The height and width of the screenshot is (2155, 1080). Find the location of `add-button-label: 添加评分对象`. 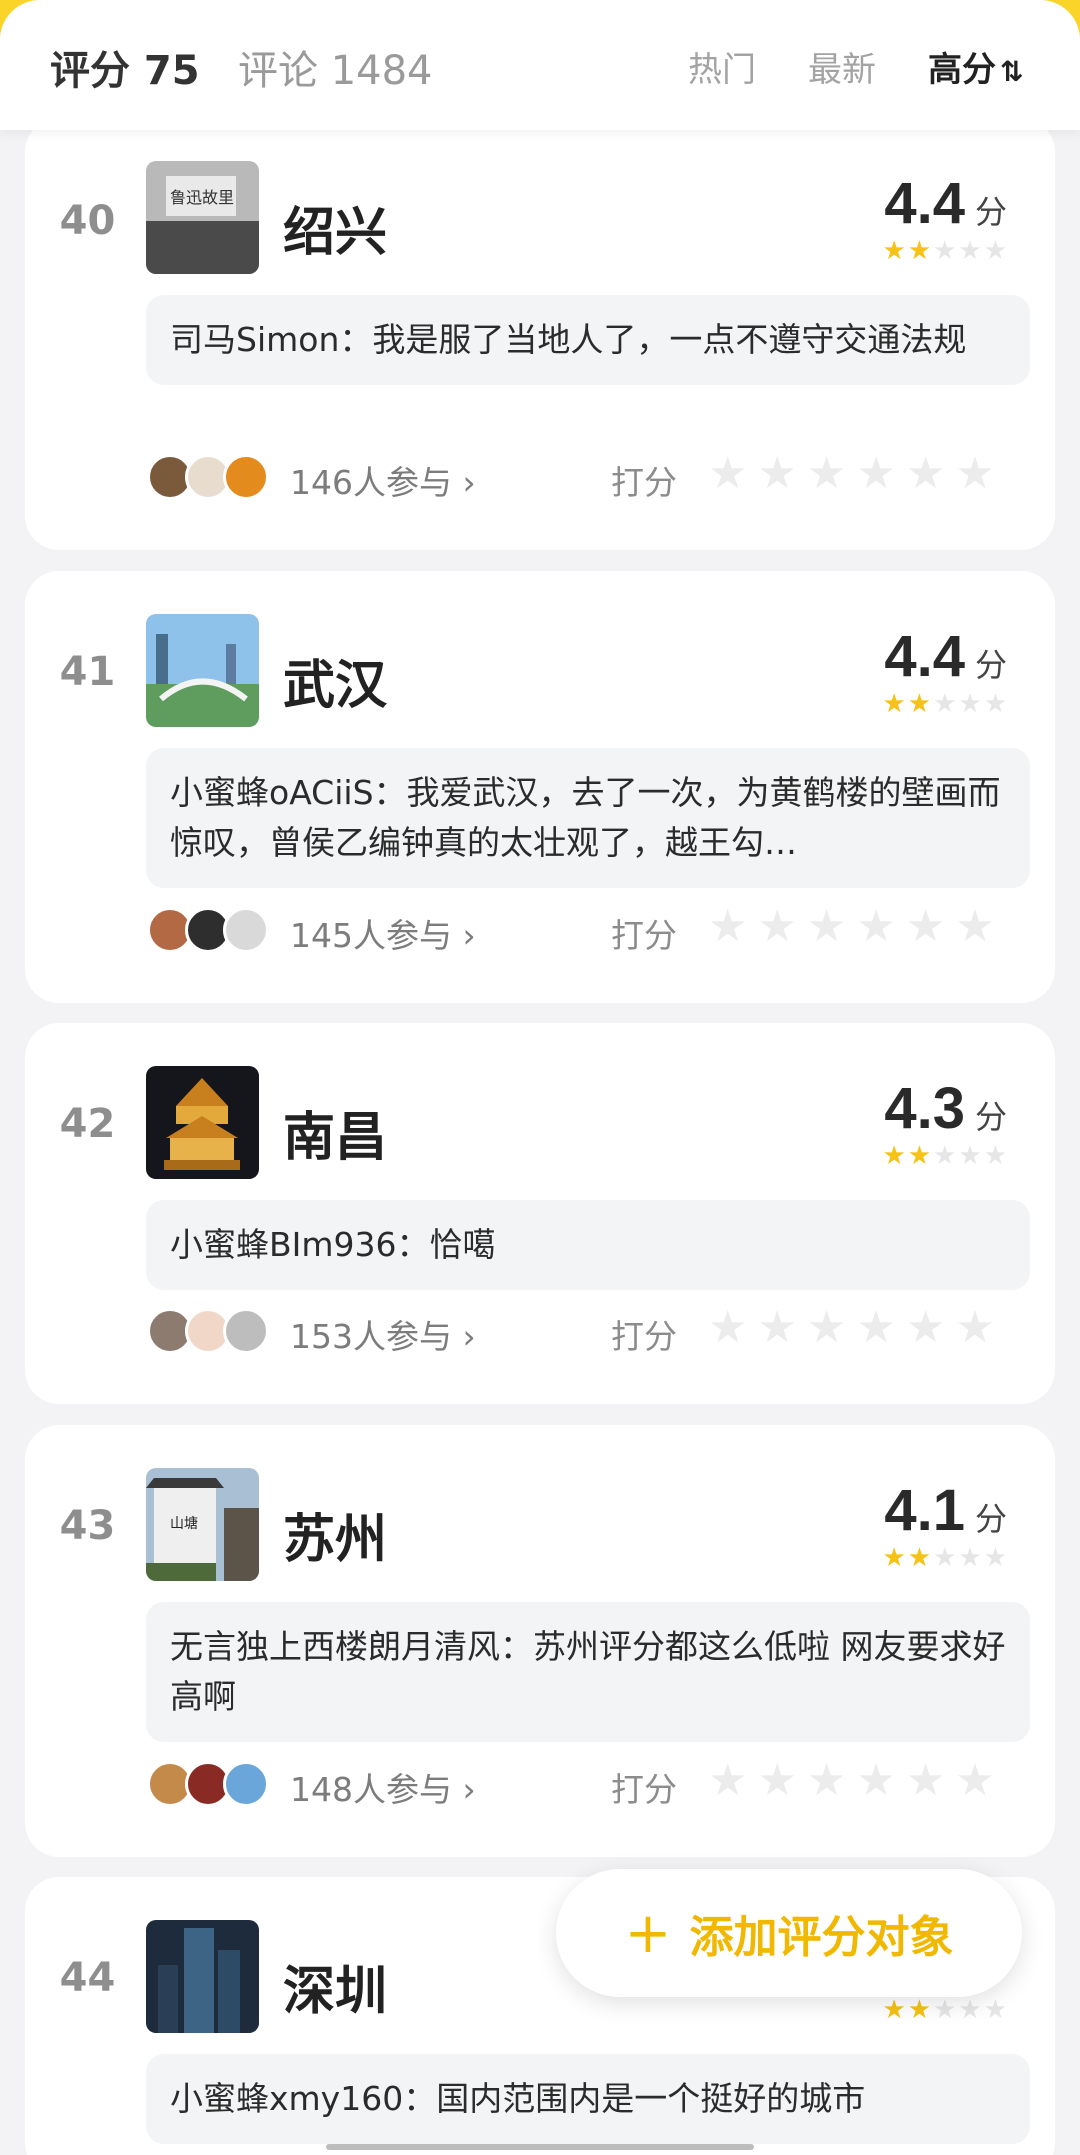

add-button-label: 添加评分对象 is located at coordinates (821, 1937).